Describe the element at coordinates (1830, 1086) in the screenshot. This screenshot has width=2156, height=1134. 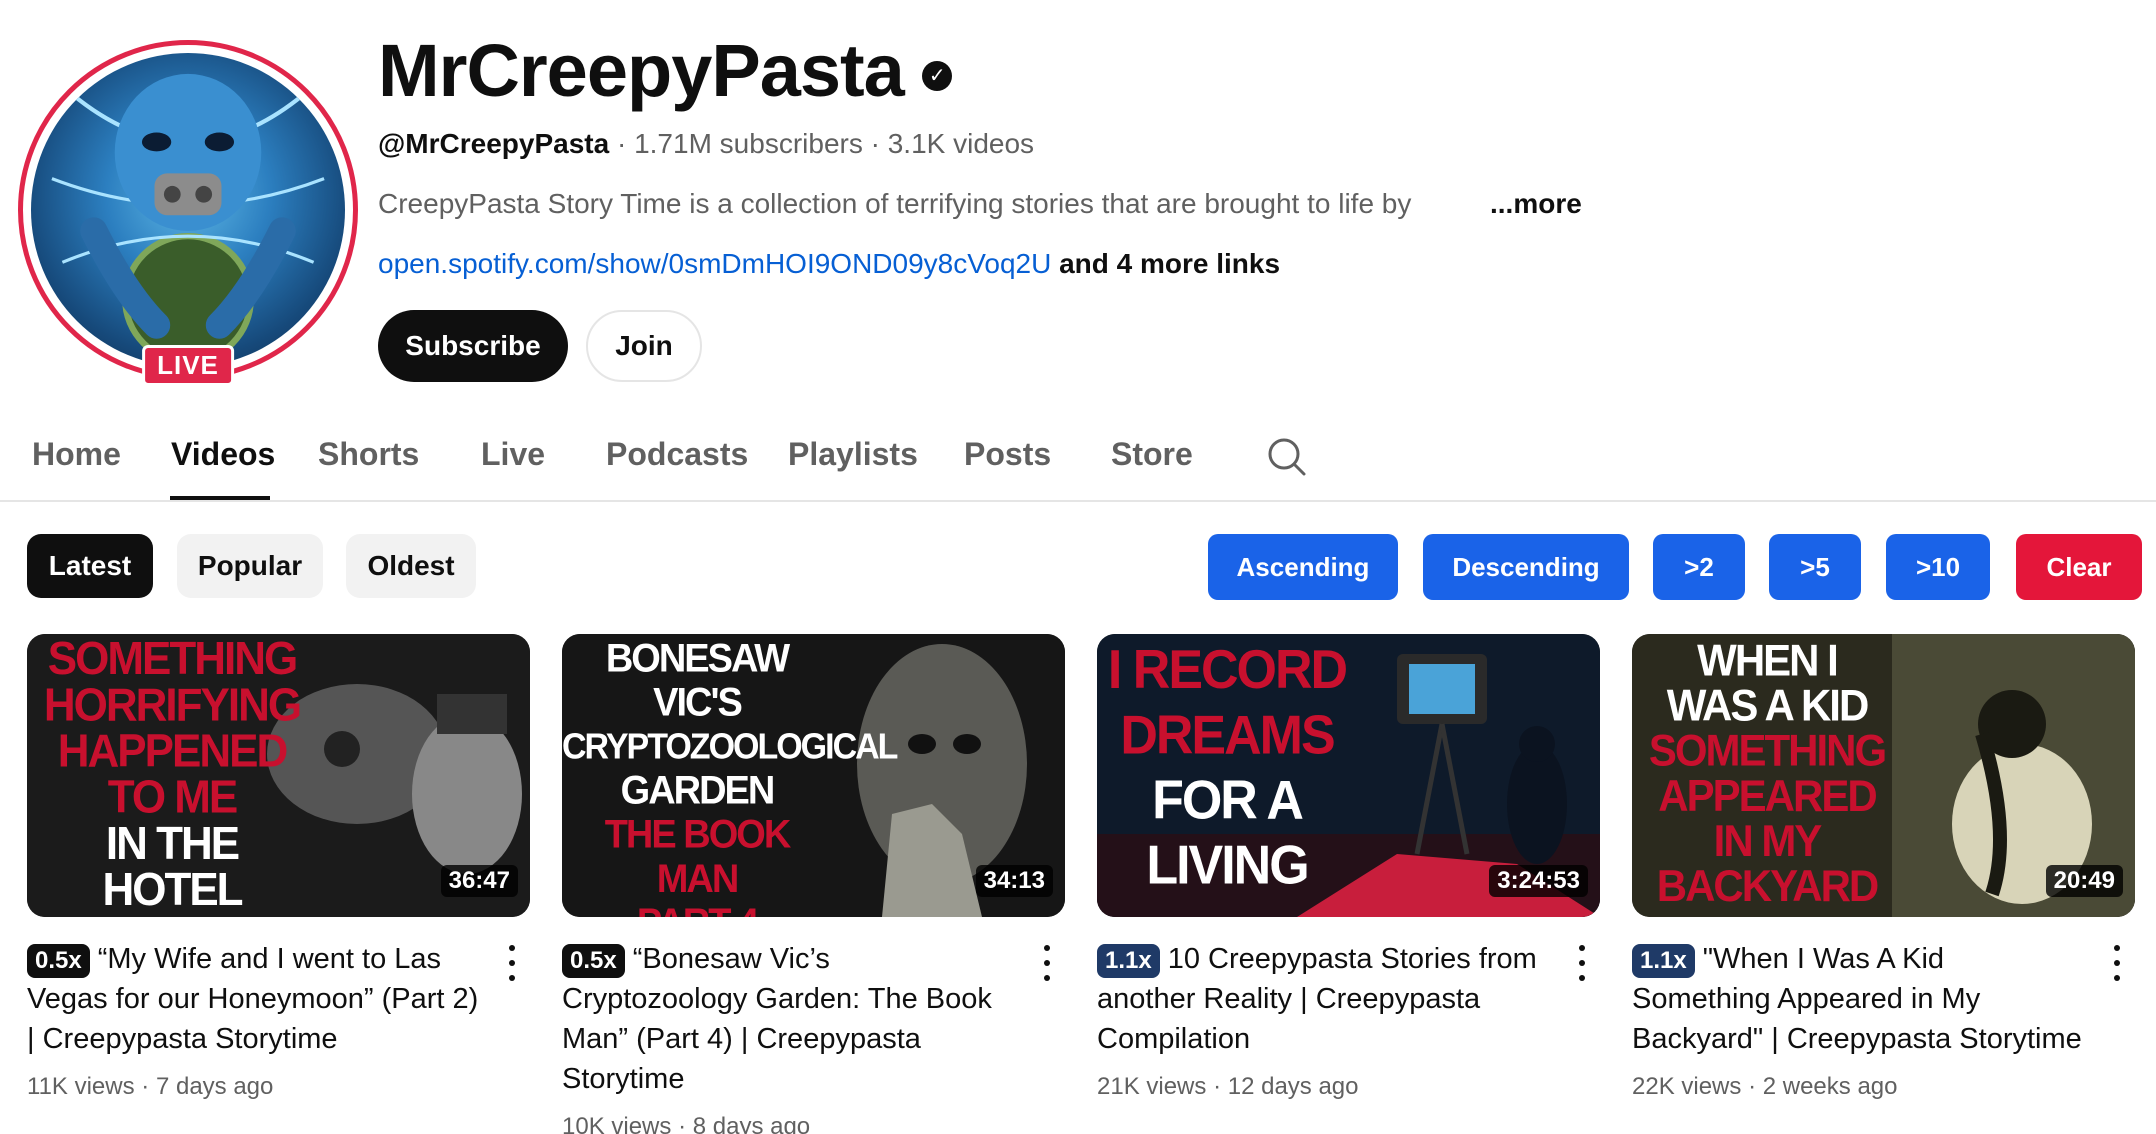
I see `upload-age: 2 weeks ago` at that location.